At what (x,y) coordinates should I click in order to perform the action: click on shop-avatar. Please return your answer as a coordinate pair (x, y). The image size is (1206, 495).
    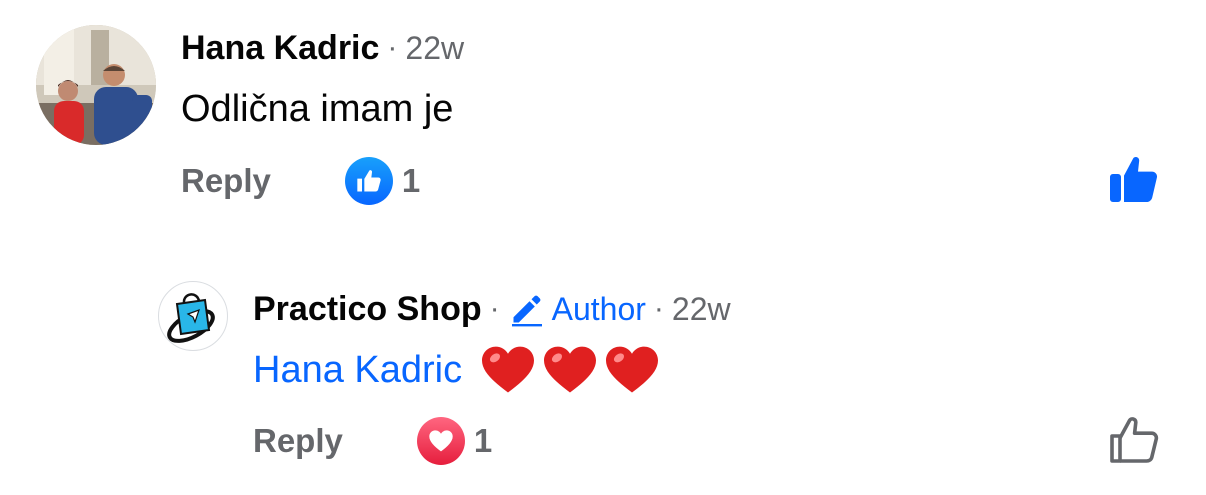
    Looking at the image, I should click on (193, 316).